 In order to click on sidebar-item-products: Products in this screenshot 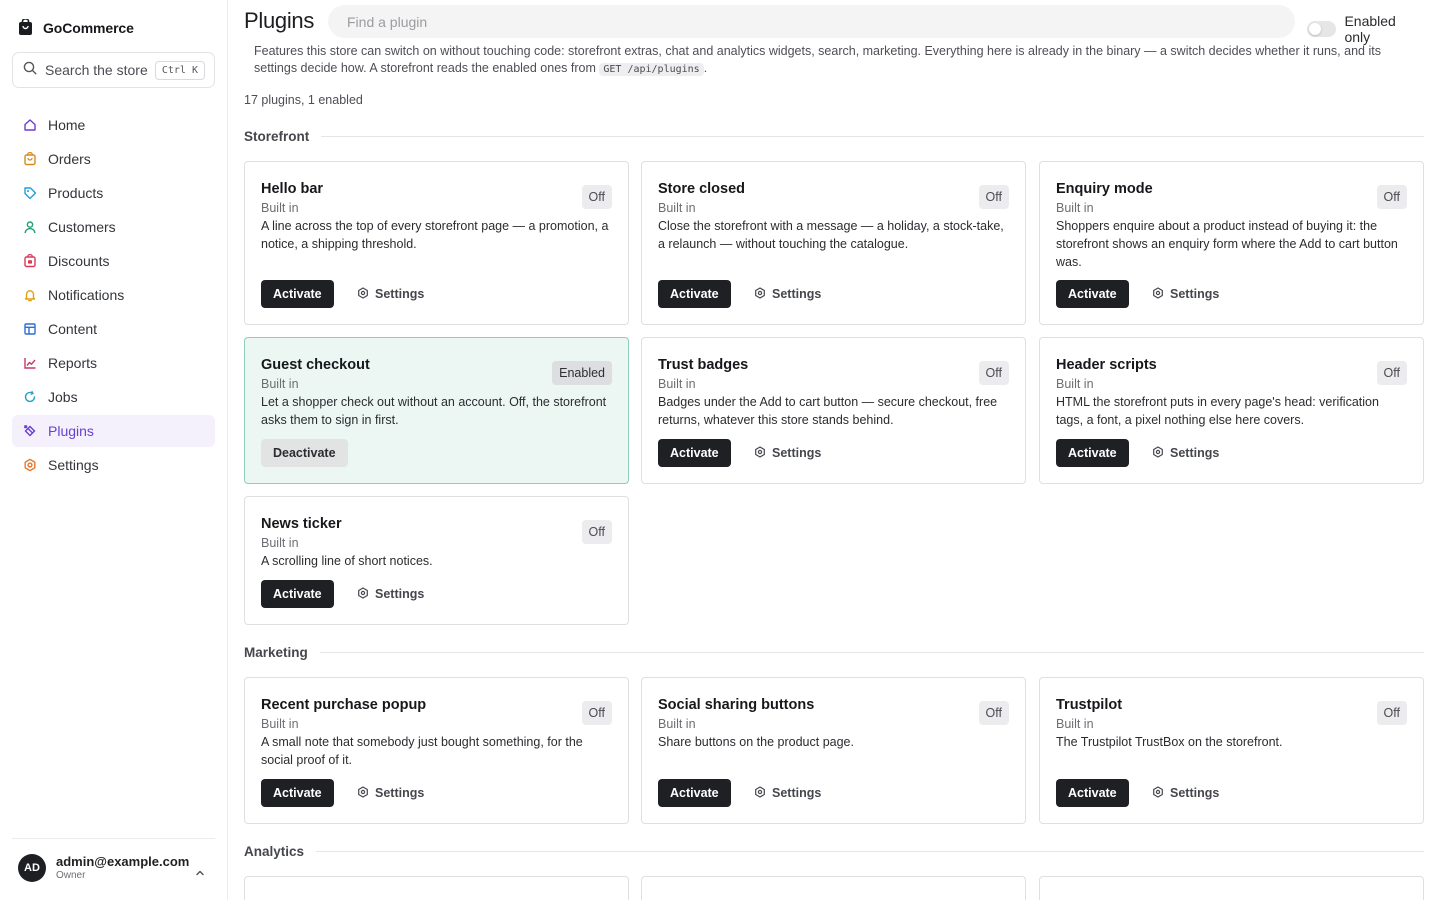, I will do `click(113, 193)`.